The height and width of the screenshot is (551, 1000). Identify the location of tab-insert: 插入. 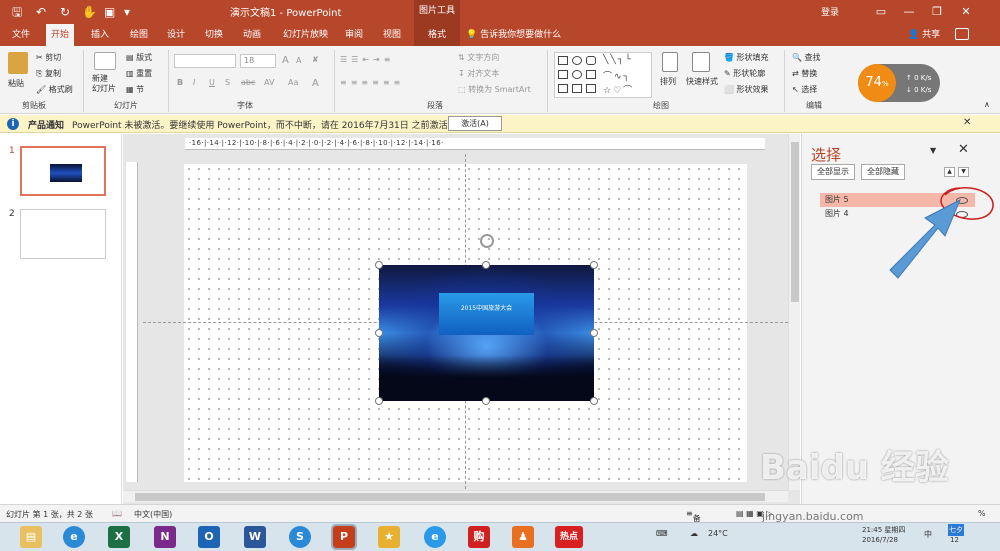
(100, 35).